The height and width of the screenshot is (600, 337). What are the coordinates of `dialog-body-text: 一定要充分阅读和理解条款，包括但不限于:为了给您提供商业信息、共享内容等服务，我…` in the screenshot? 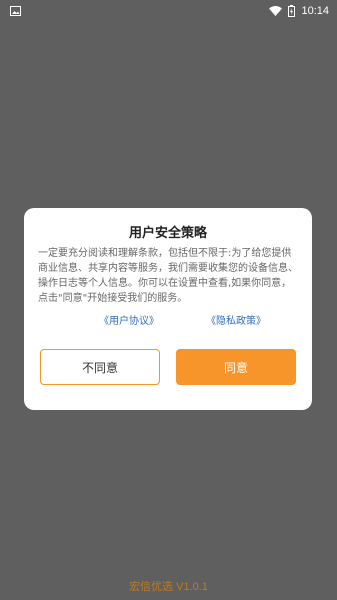 It's located at (168, 276).